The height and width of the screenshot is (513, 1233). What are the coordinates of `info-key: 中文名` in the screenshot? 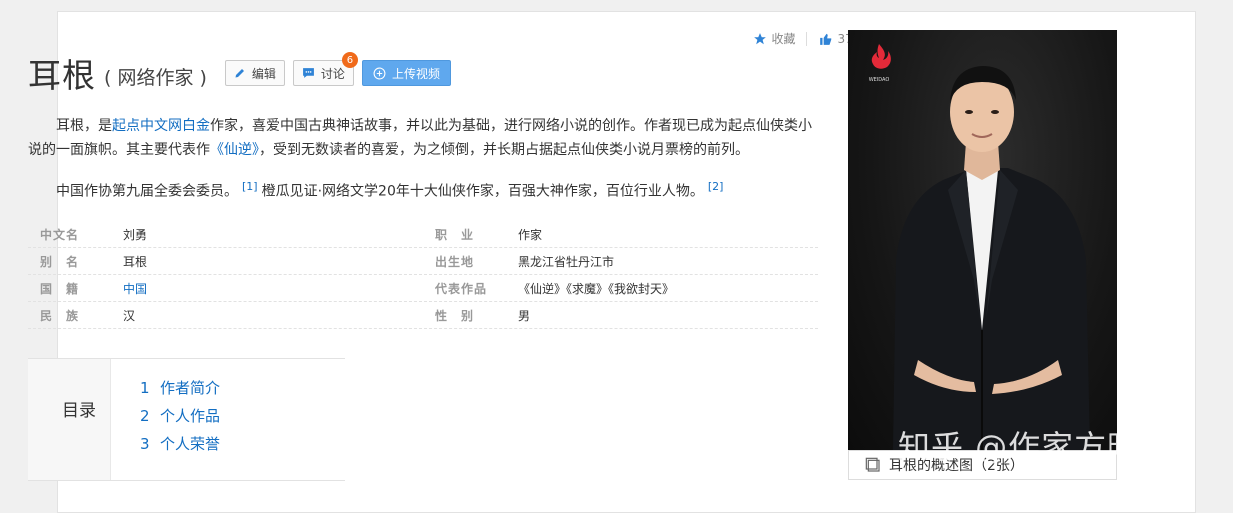 It's located at (60, 234).